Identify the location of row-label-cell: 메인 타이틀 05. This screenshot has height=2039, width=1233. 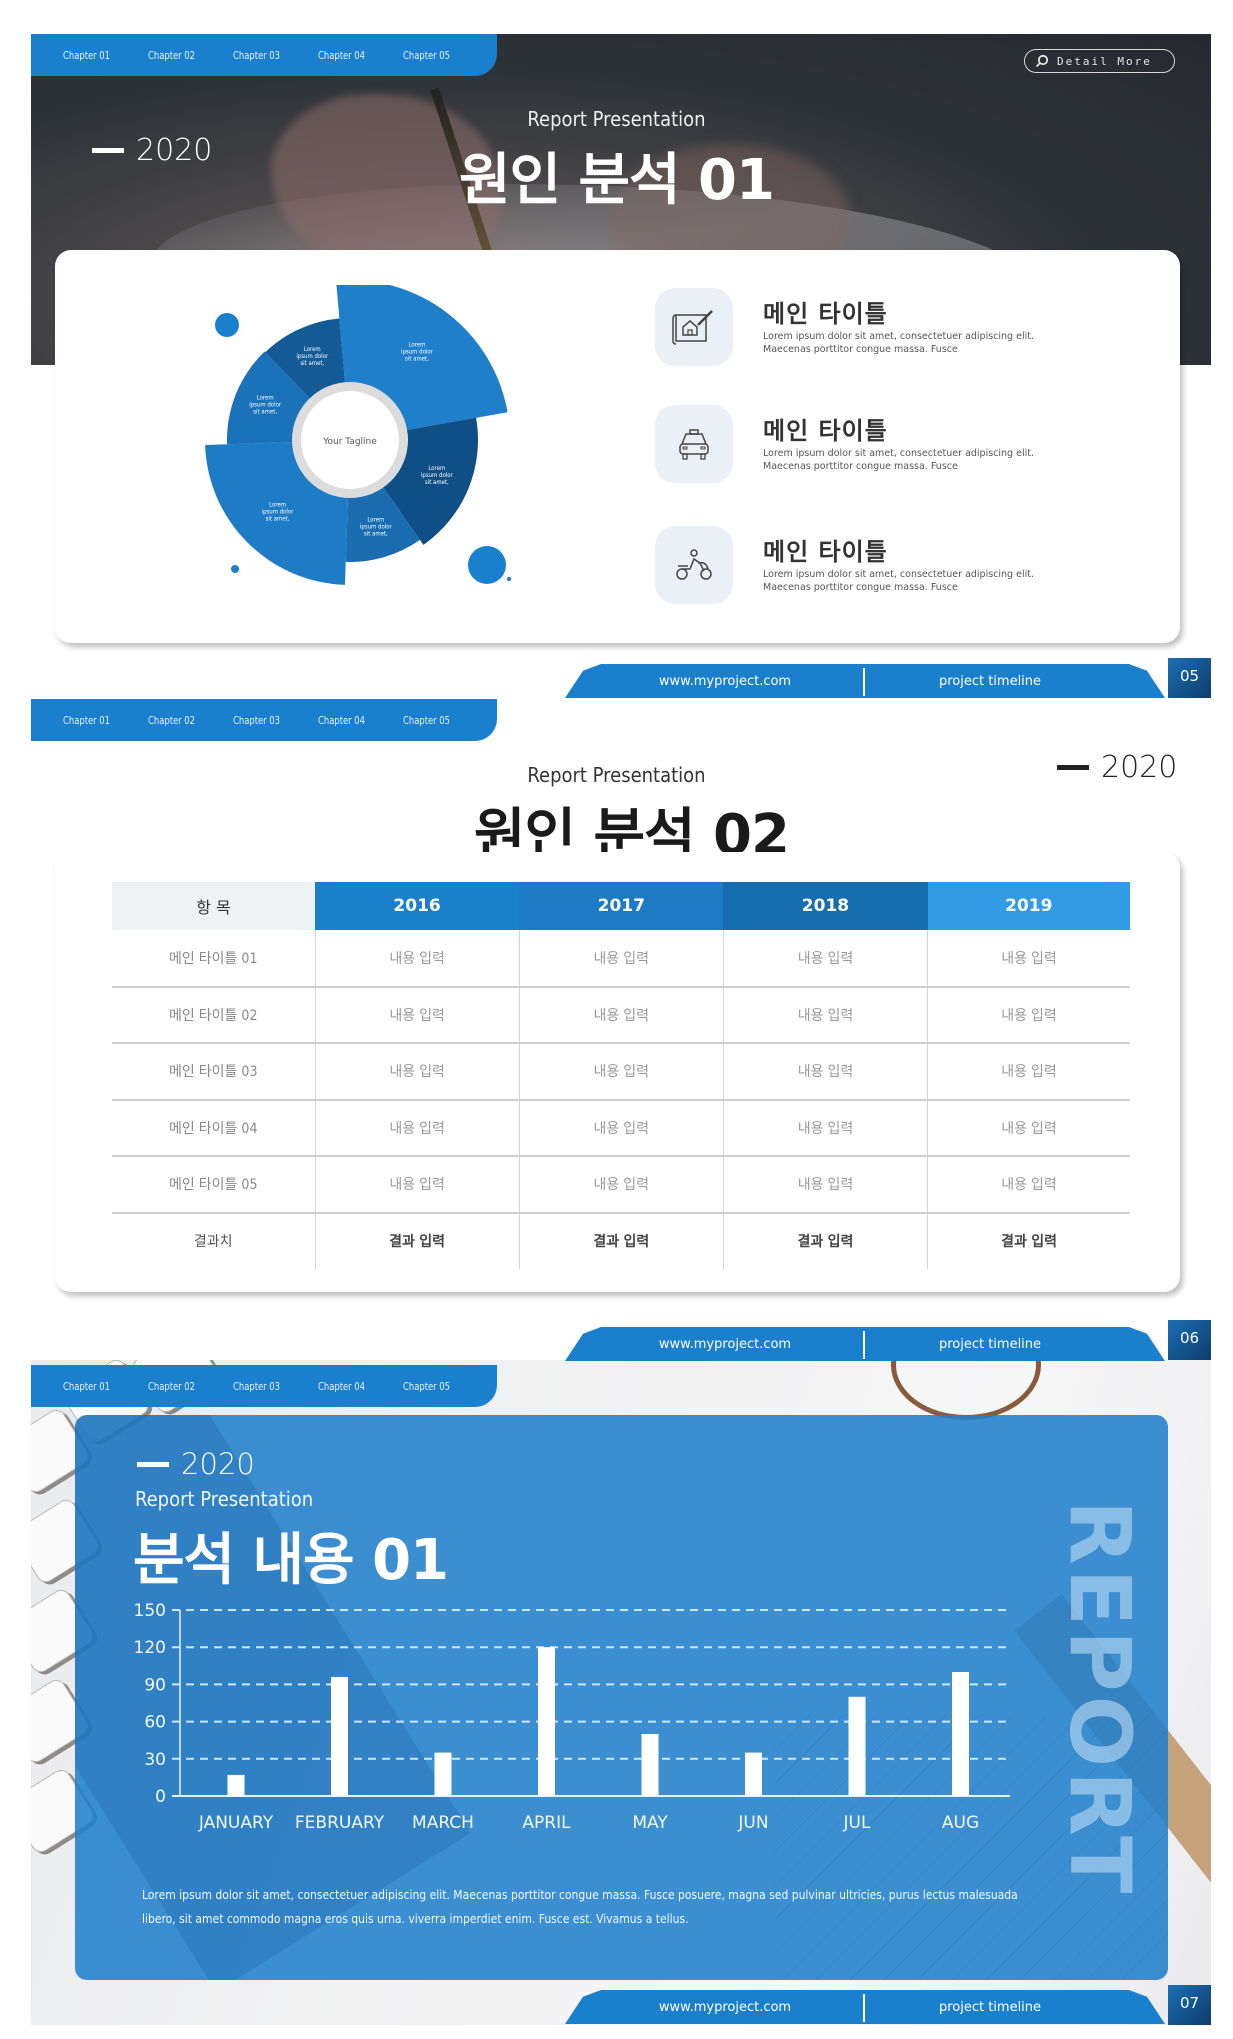
(213, 1185).